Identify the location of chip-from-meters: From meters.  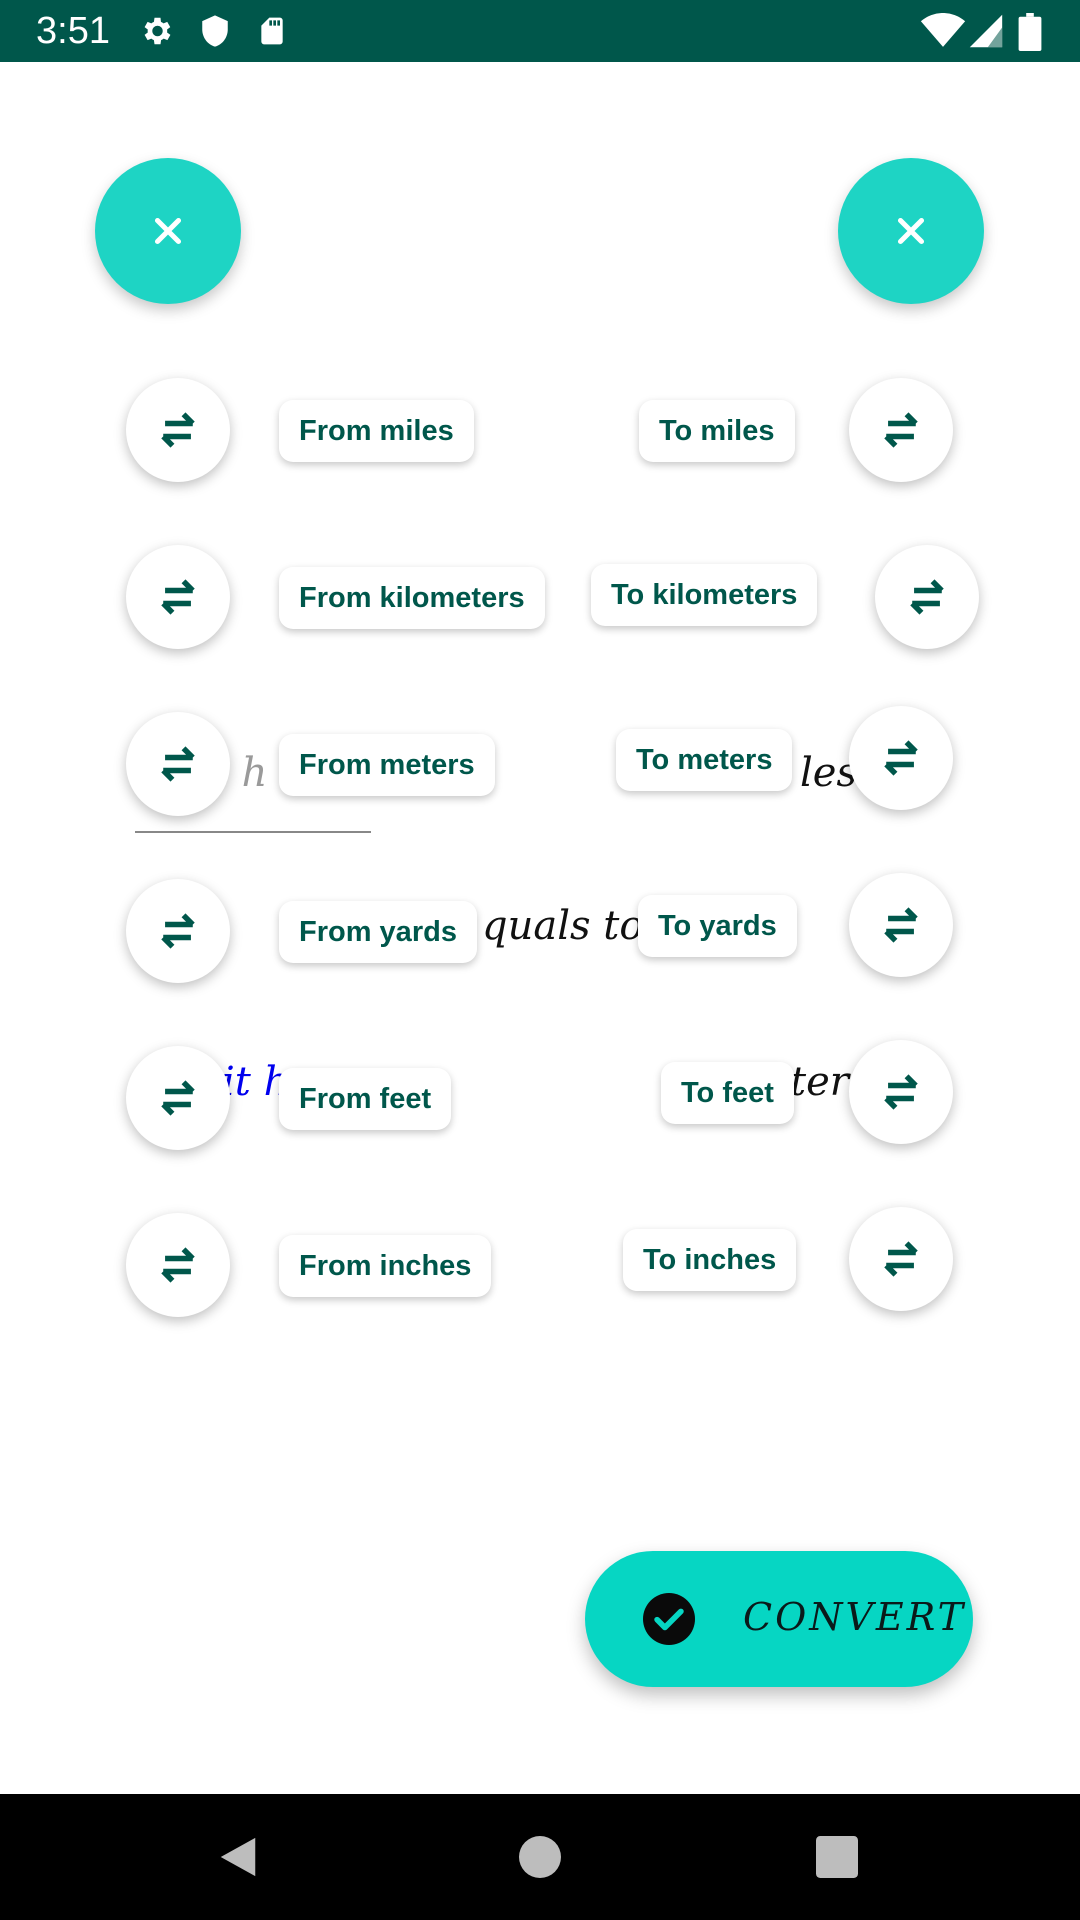
(387, 765).